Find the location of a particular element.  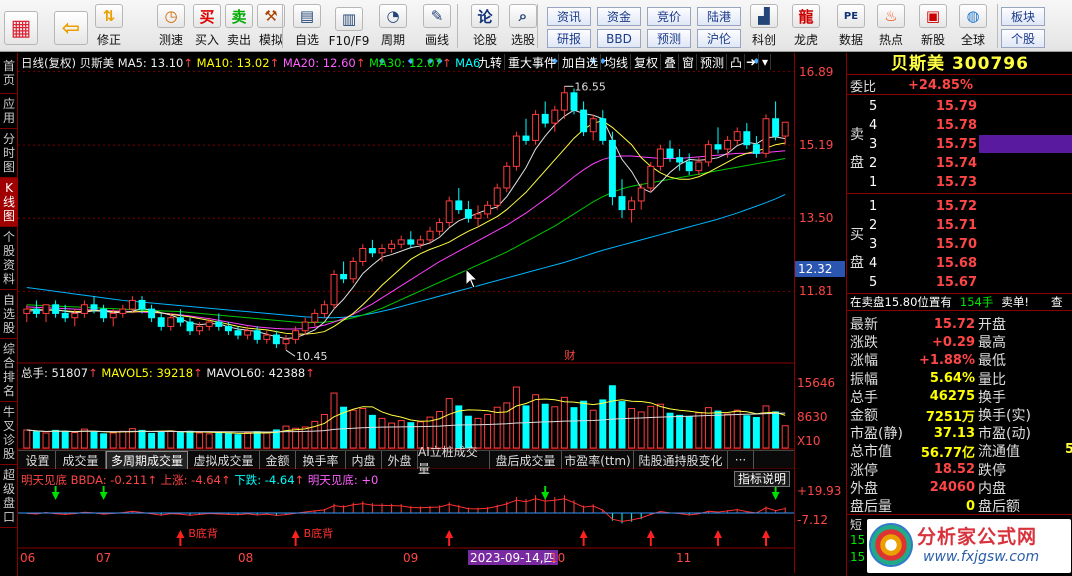

discuss-tool-label: 论股 is located at coordinates (484, 40).